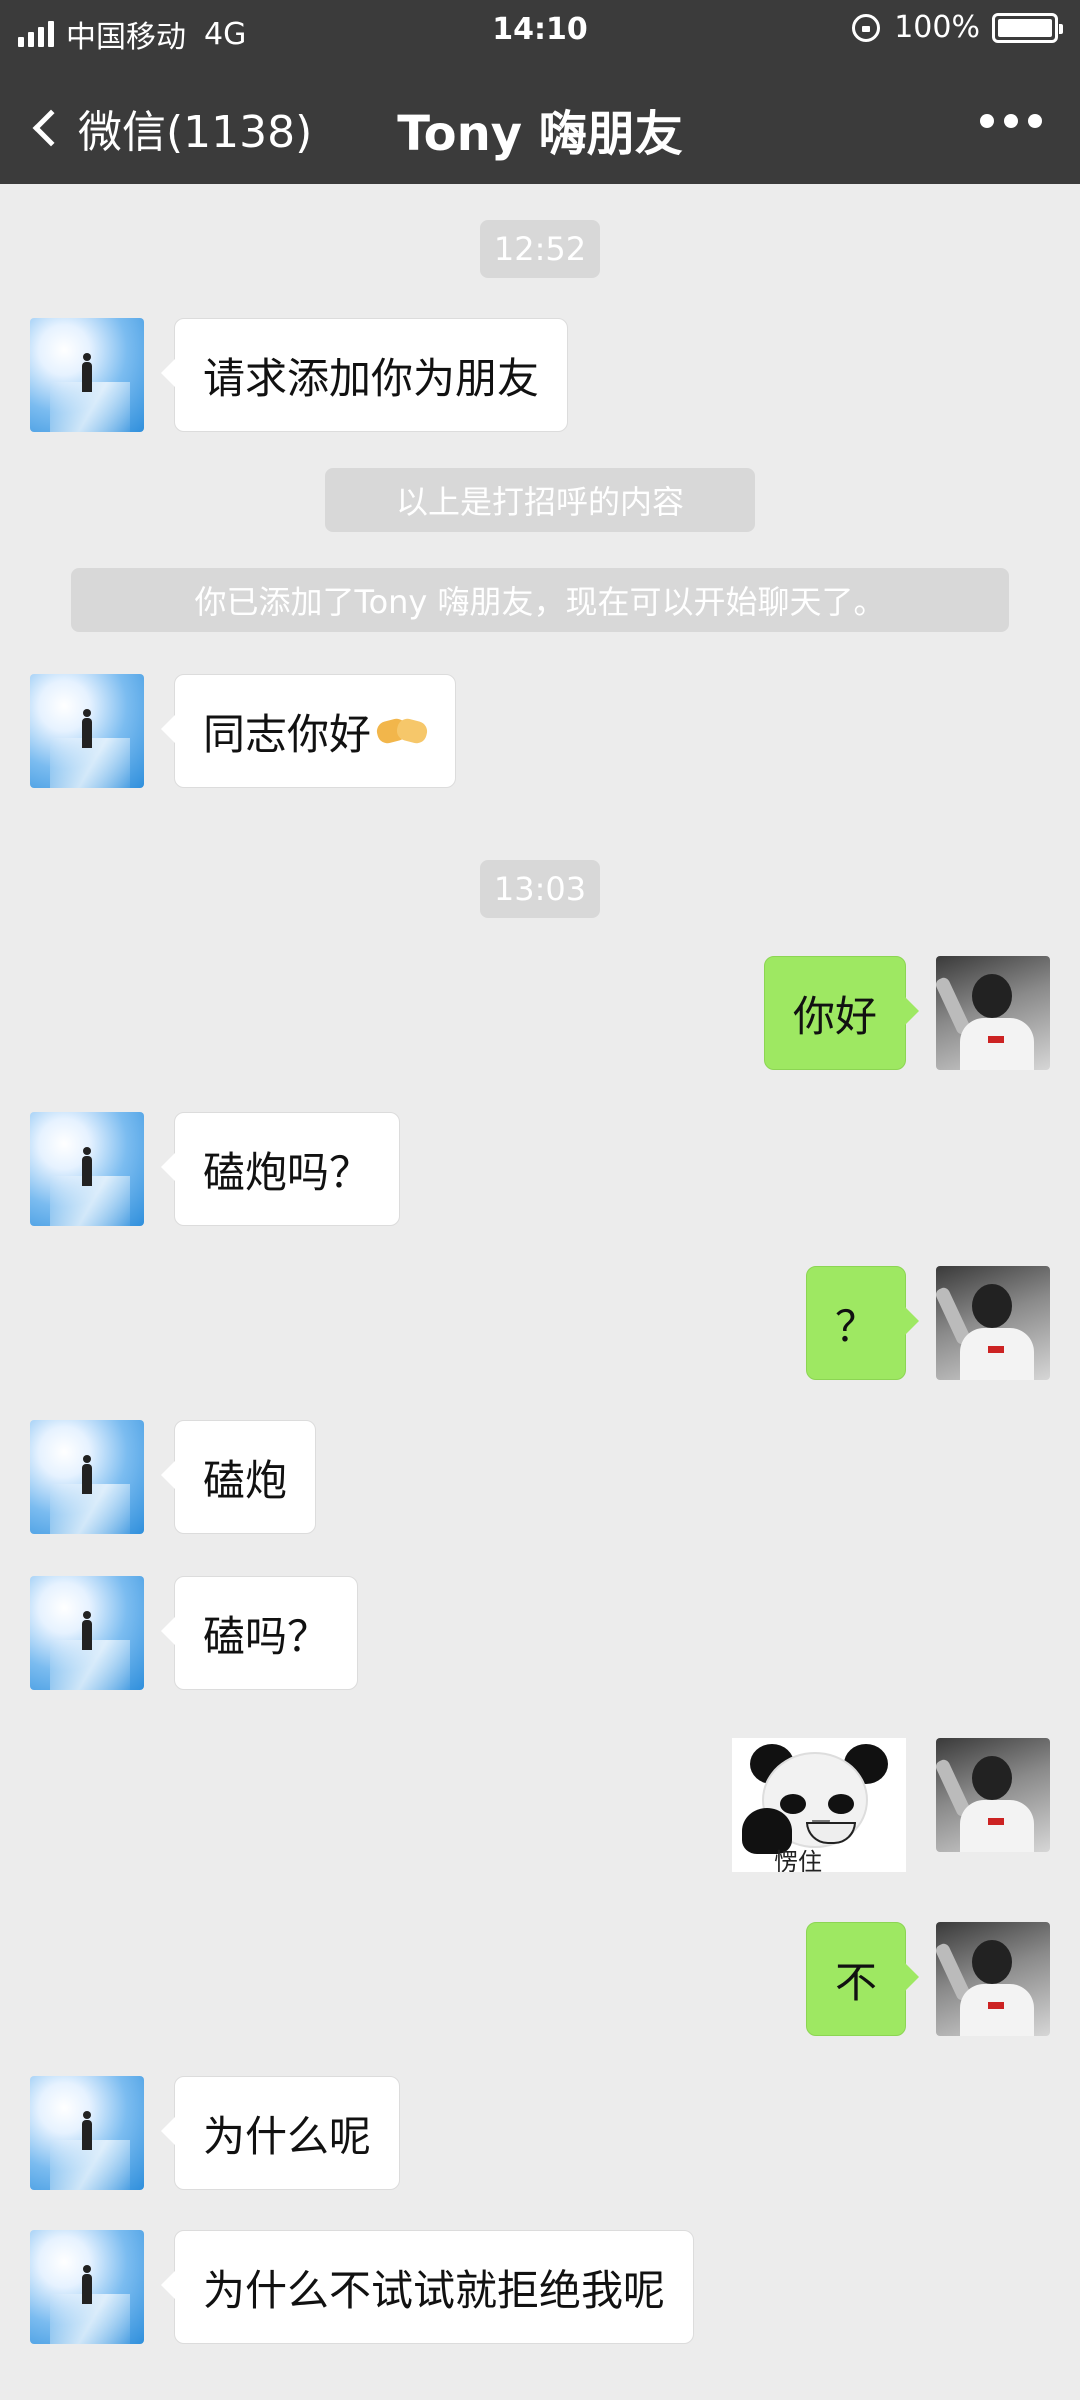 The height and width of the screenshot is (2400, 1080). I want to click on handshake-emoji-icon, so click(402, 731).